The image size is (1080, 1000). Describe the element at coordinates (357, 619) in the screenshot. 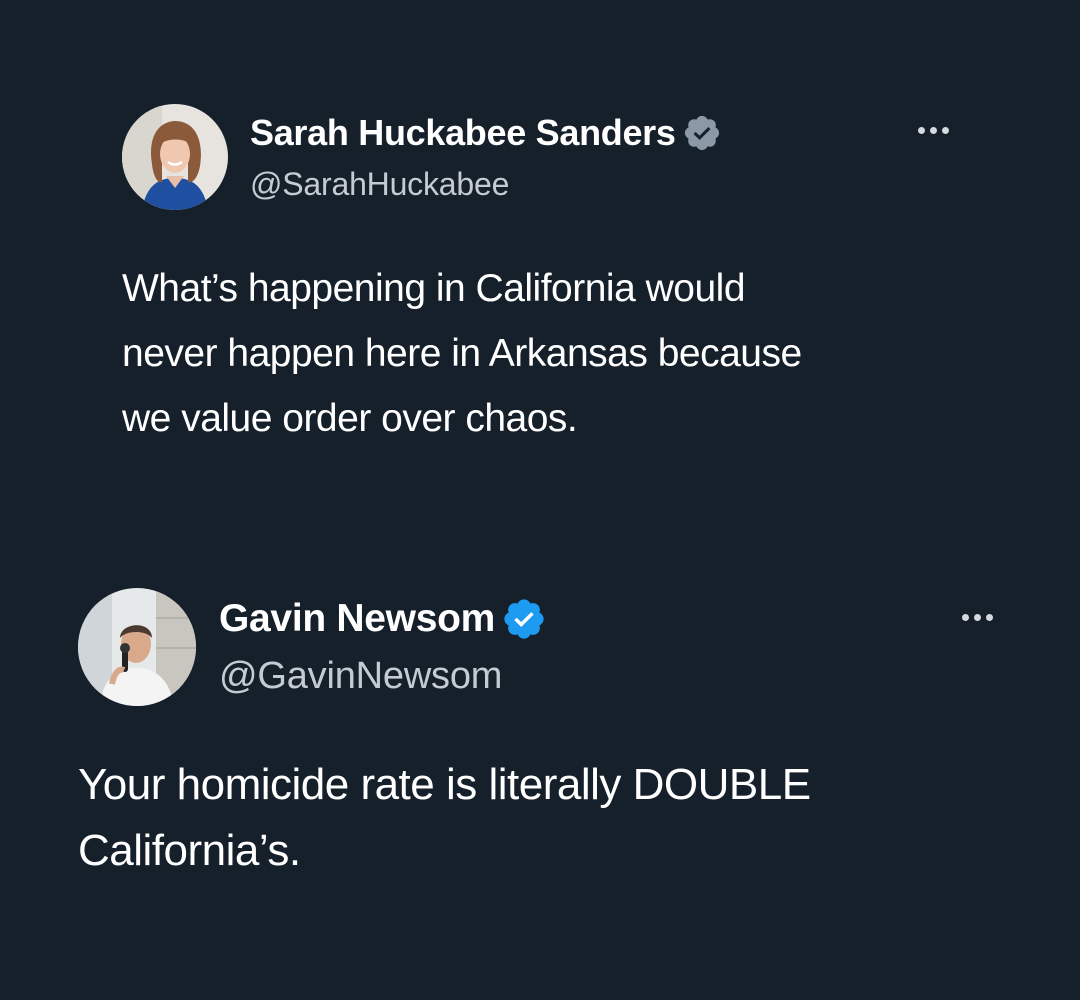

I see `display-name: Gavin Newsom` at that location.